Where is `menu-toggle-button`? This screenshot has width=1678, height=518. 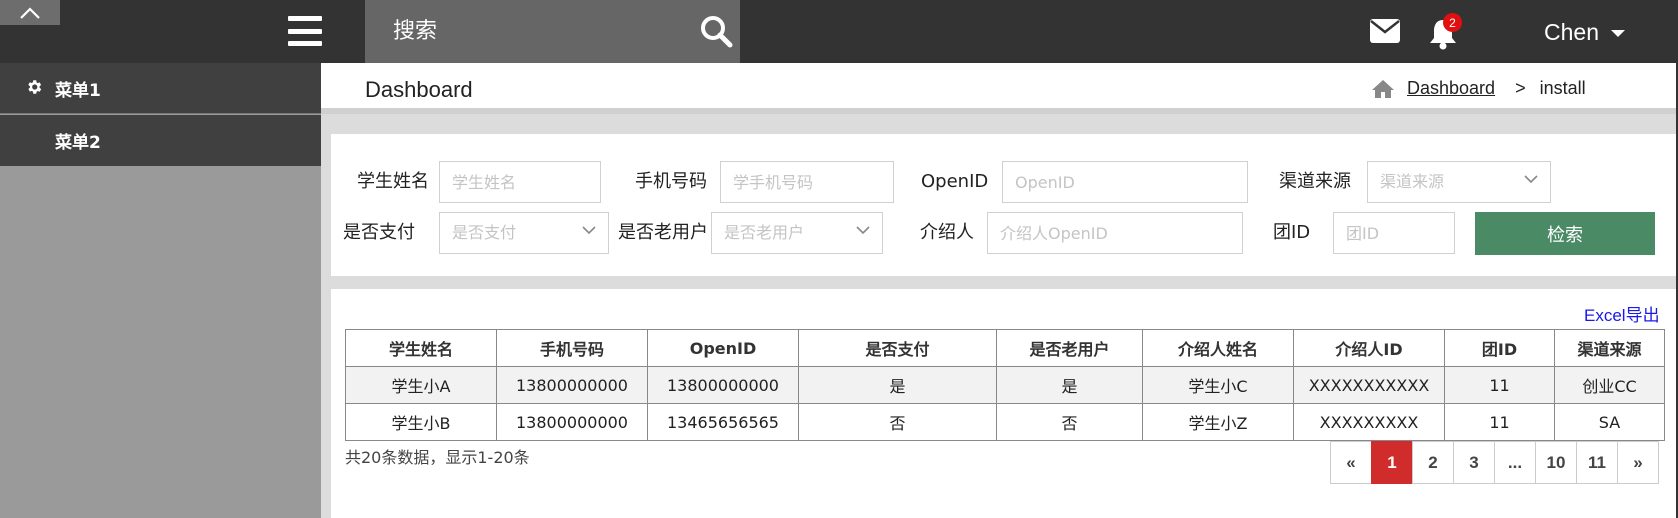
menu-toggle-button is located at coordinates (305, 31).